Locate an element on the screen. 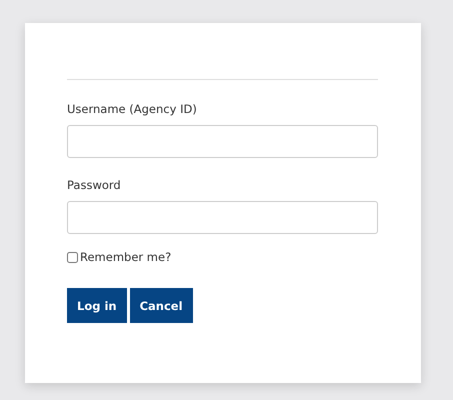  cancel-button: Cancel is located at coordinates (161, 305).